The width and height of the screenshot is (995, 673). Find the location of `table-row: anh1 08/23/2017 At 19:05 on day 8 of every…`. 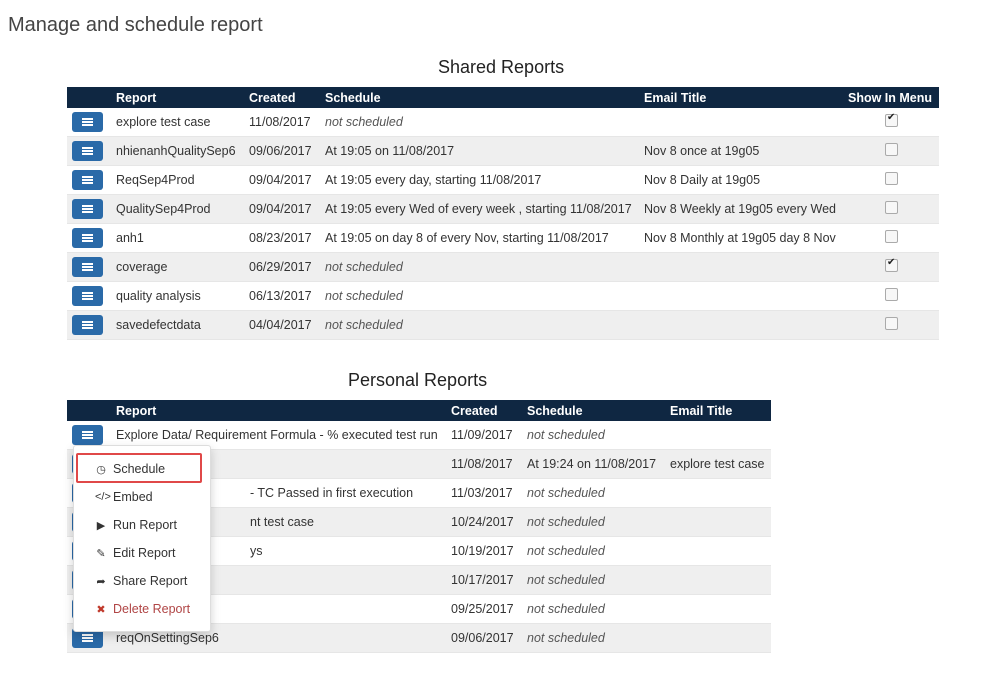

table-row: anh1 08/23/2017 At 19:05 on day 8 of every… is located at coordinates (503, 238).